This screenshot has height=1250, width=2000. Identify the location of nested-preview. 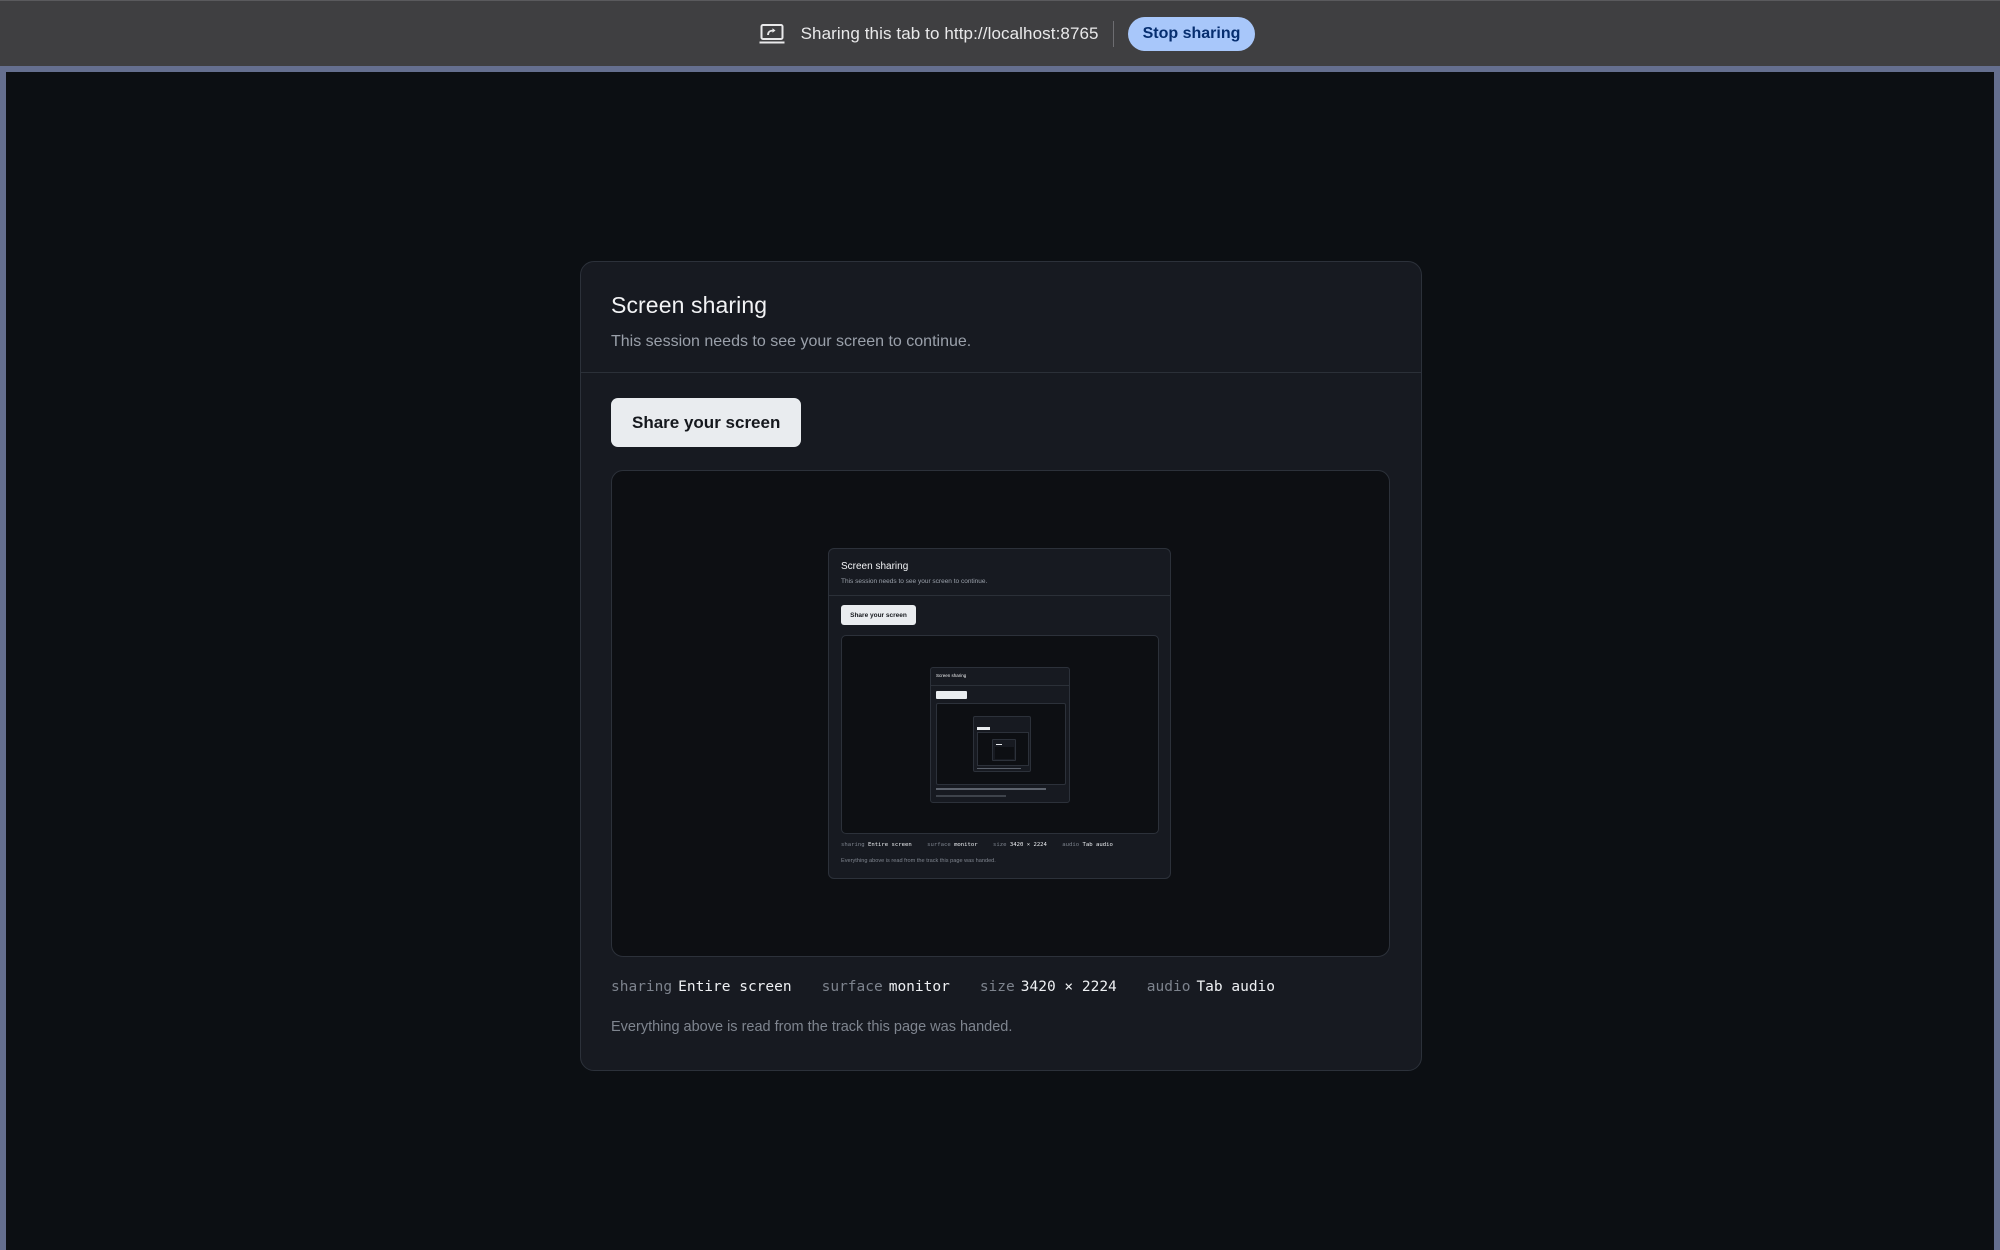
(1001, 744).